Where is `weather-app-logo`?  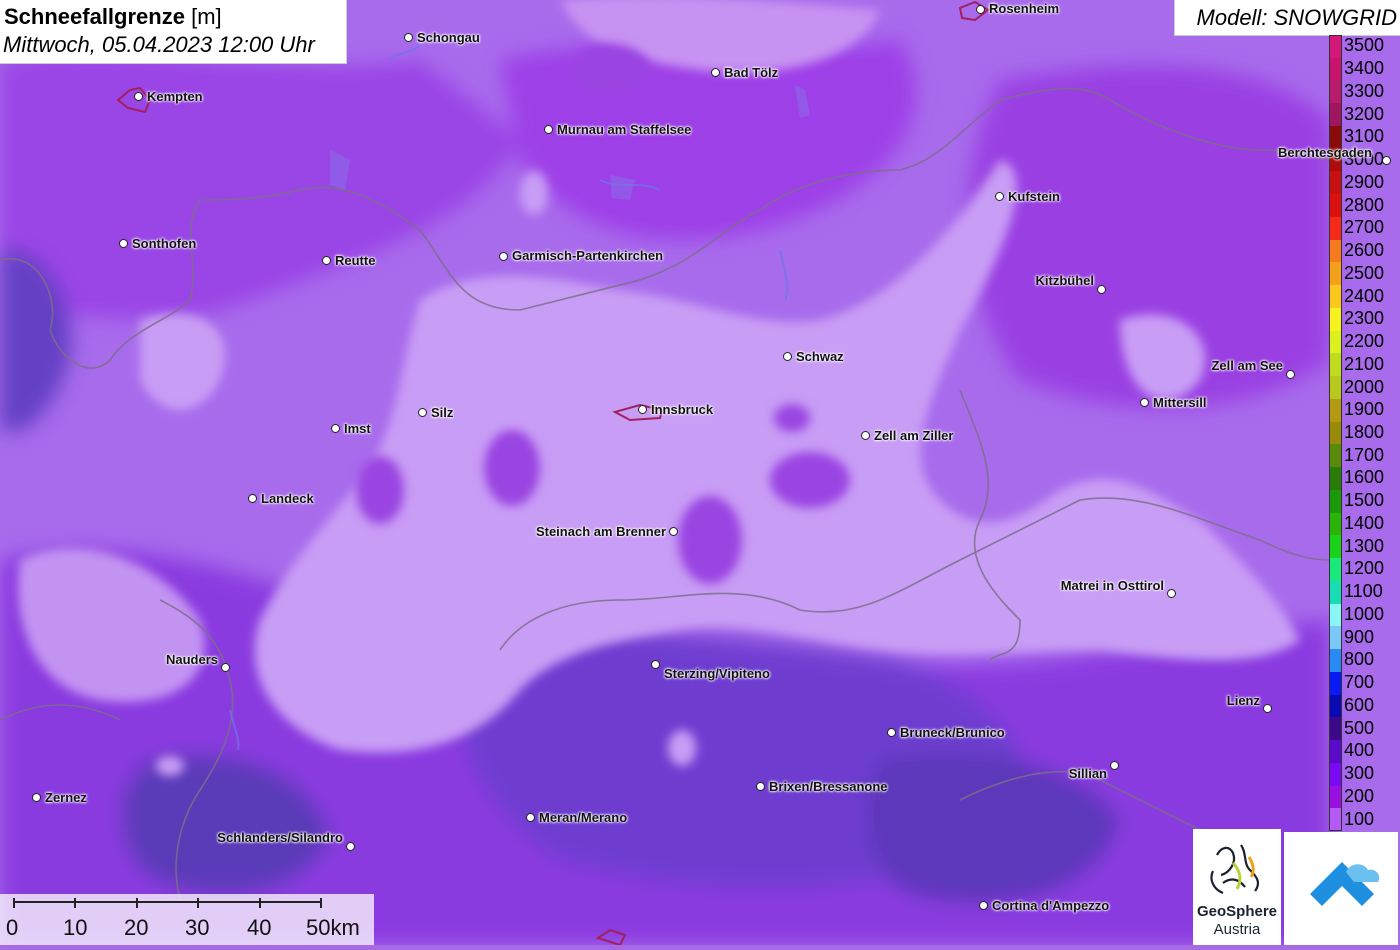
weather-app-logo is located at coordinates (1341, 888).